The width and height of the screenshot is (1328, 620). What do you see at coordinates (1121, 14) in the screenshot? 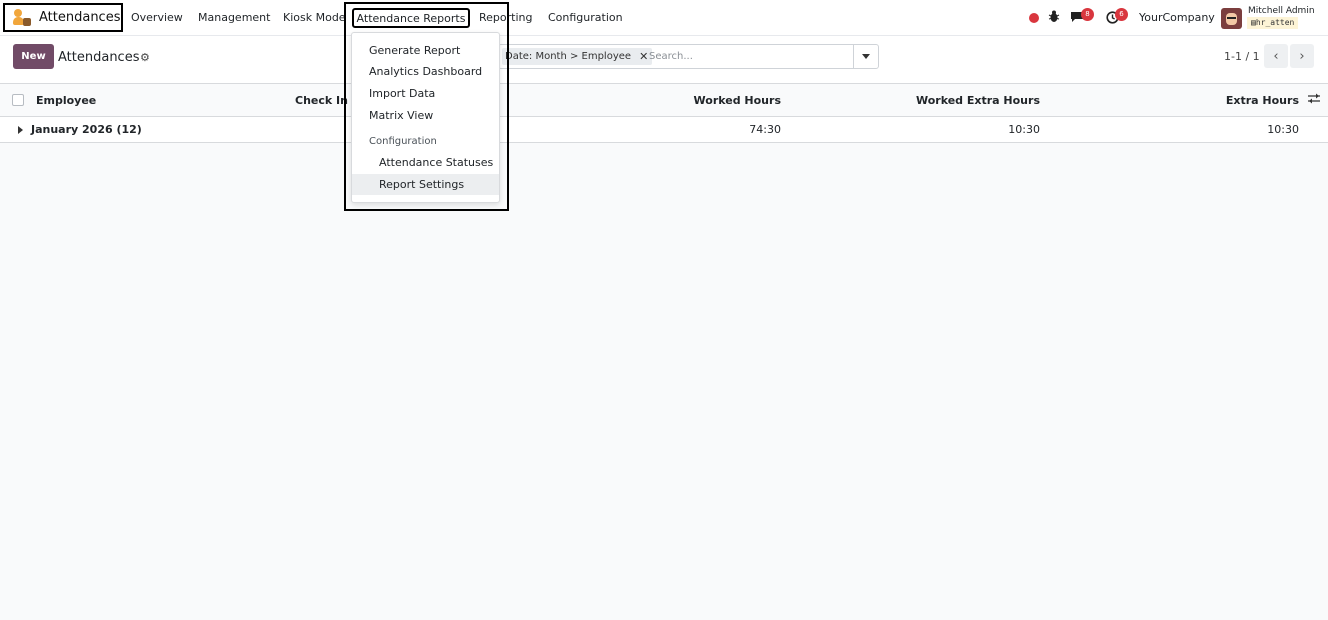
I see `activities-badge: 6` at bounding box center [1121, 14].